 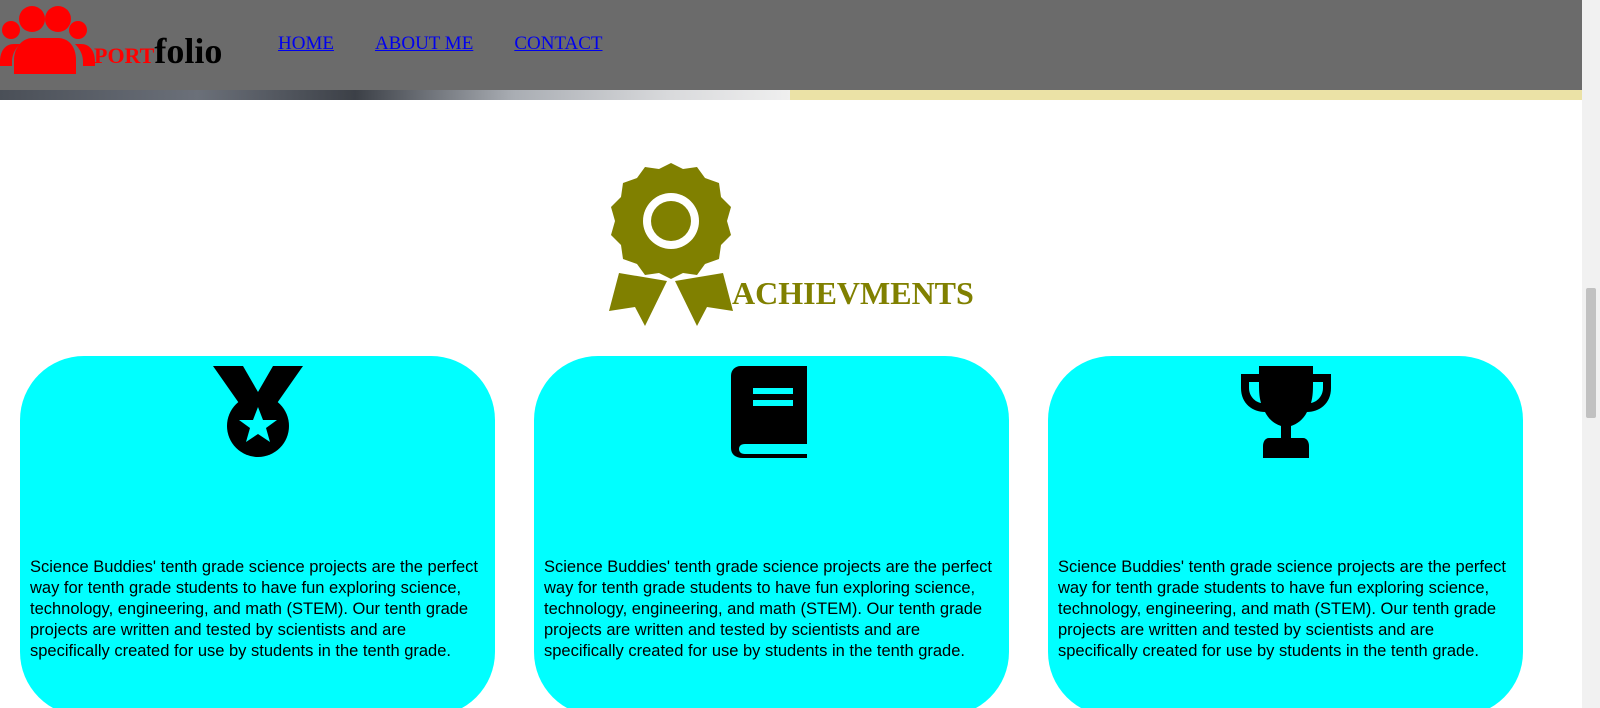 What do you see at coordinates (424, 44) in the screenshot?
I see `nav-link-about-me: ABOUT ME` at bounding box center [424, 44].